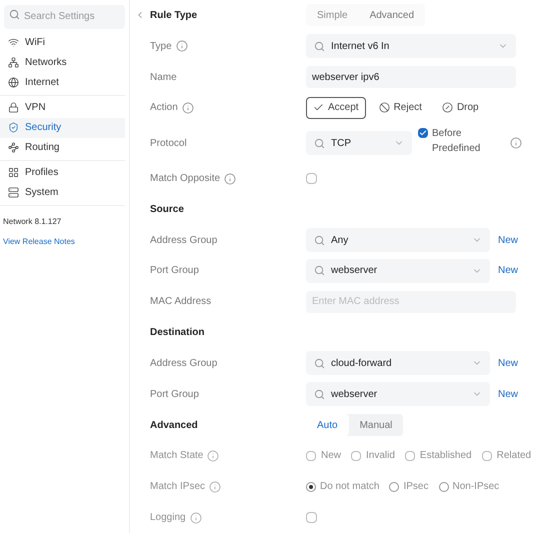  What do you see at coordinates (384, 108) in the screenshot?
I see `reject-icon` at bounding box center [384, 108].